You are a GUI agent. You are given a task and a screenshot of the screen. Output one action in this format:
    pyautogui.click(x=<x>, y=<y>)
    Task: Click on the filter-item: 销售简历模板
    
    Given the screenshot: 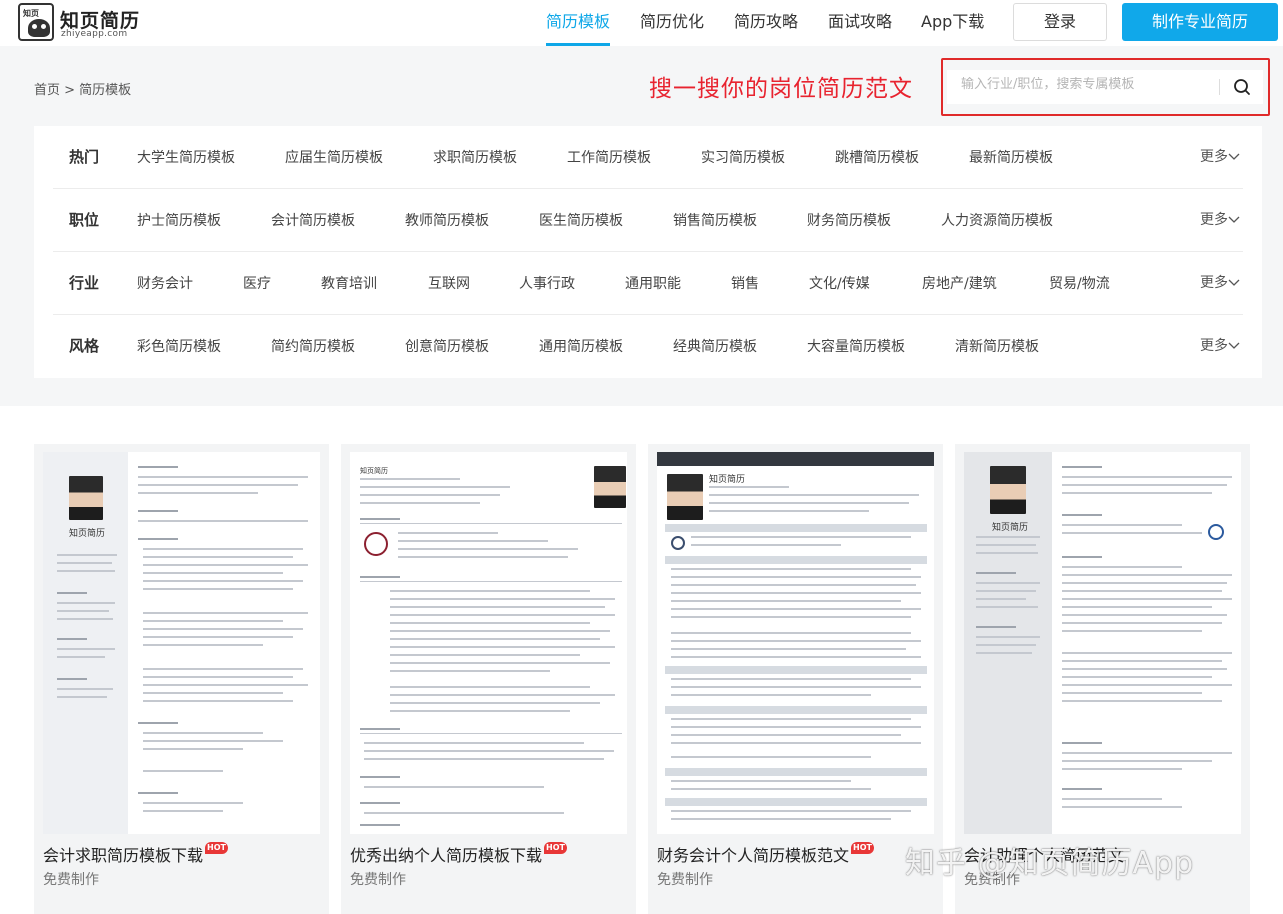 What is the action you would take?
    pyautogui.click(x=715, y=220)
    